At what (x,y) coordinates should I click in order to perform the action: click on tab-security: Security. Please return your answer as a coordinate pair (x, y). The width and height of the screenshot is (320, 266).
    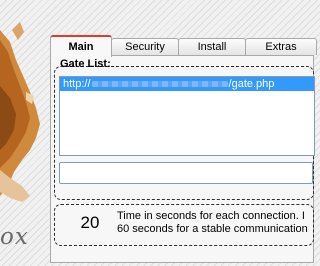
    Looking at the image, I should click on (145, 46).